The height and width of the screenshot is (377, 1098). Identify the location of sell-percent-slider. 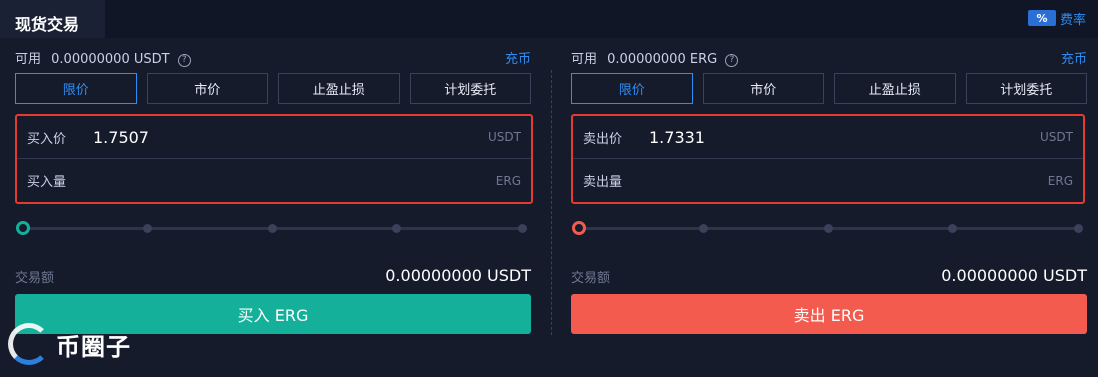
(829, 228).